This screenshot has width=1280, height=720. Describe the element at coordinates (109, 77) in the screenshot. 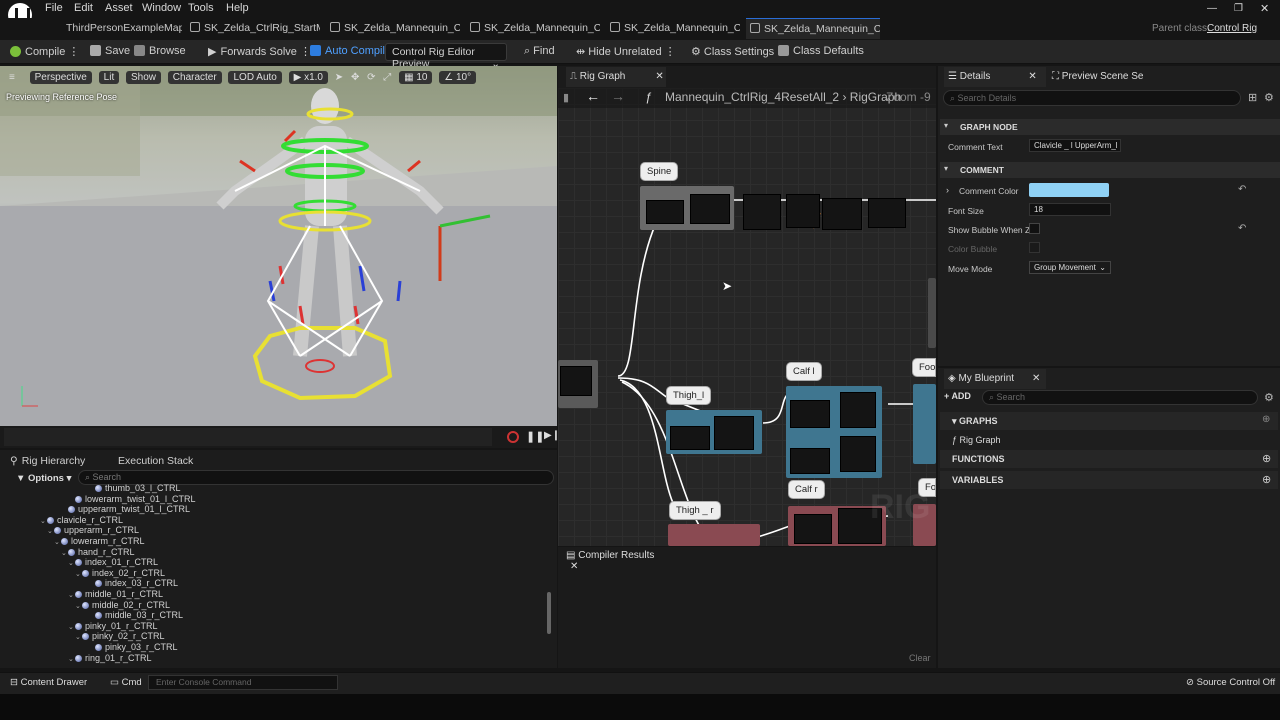

I see `lit-button: Lit` at that location.